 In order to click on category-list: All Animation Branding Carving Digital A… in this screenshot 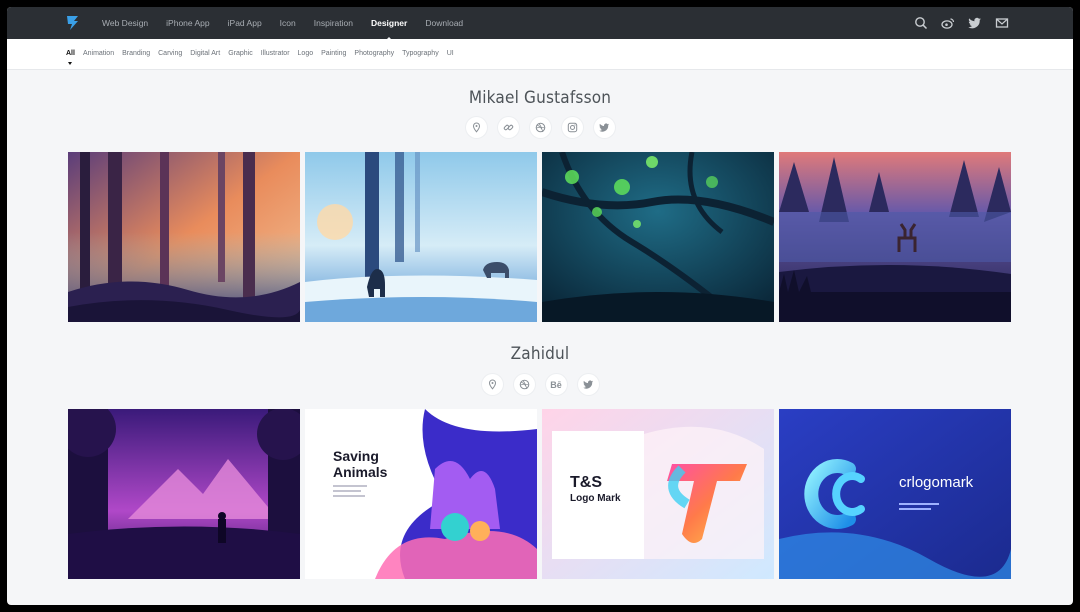, I will do `click(264, 57)`.